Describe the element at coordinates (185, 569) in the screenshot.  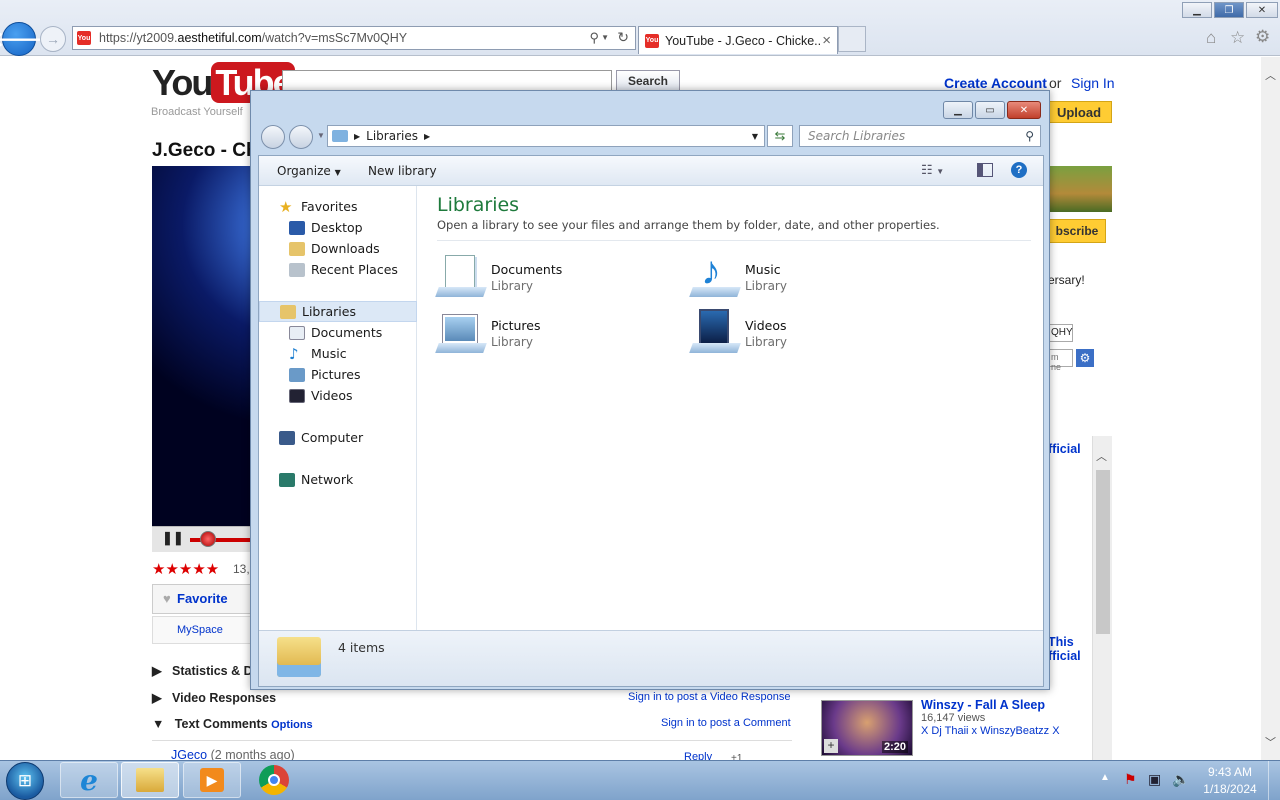
I see `star-rating-icon: ★★★★★` at that location.